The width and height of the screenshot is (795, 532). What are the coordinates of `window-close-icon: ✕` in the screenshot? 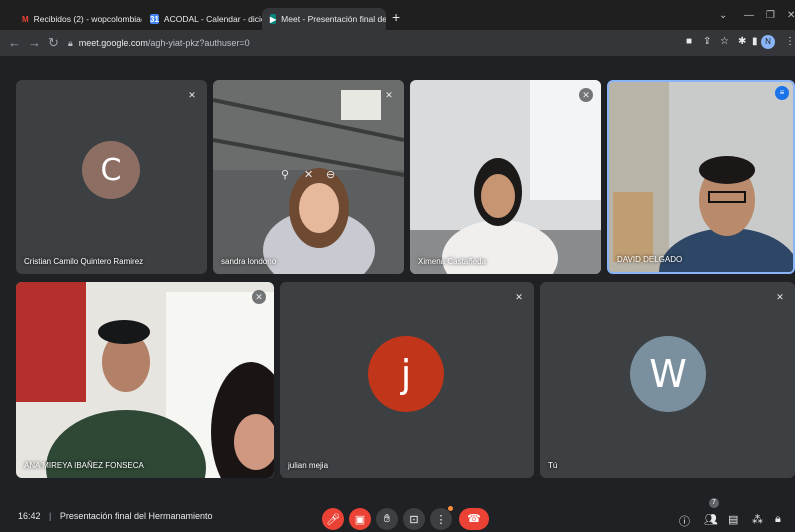 It's located at (791, 15).